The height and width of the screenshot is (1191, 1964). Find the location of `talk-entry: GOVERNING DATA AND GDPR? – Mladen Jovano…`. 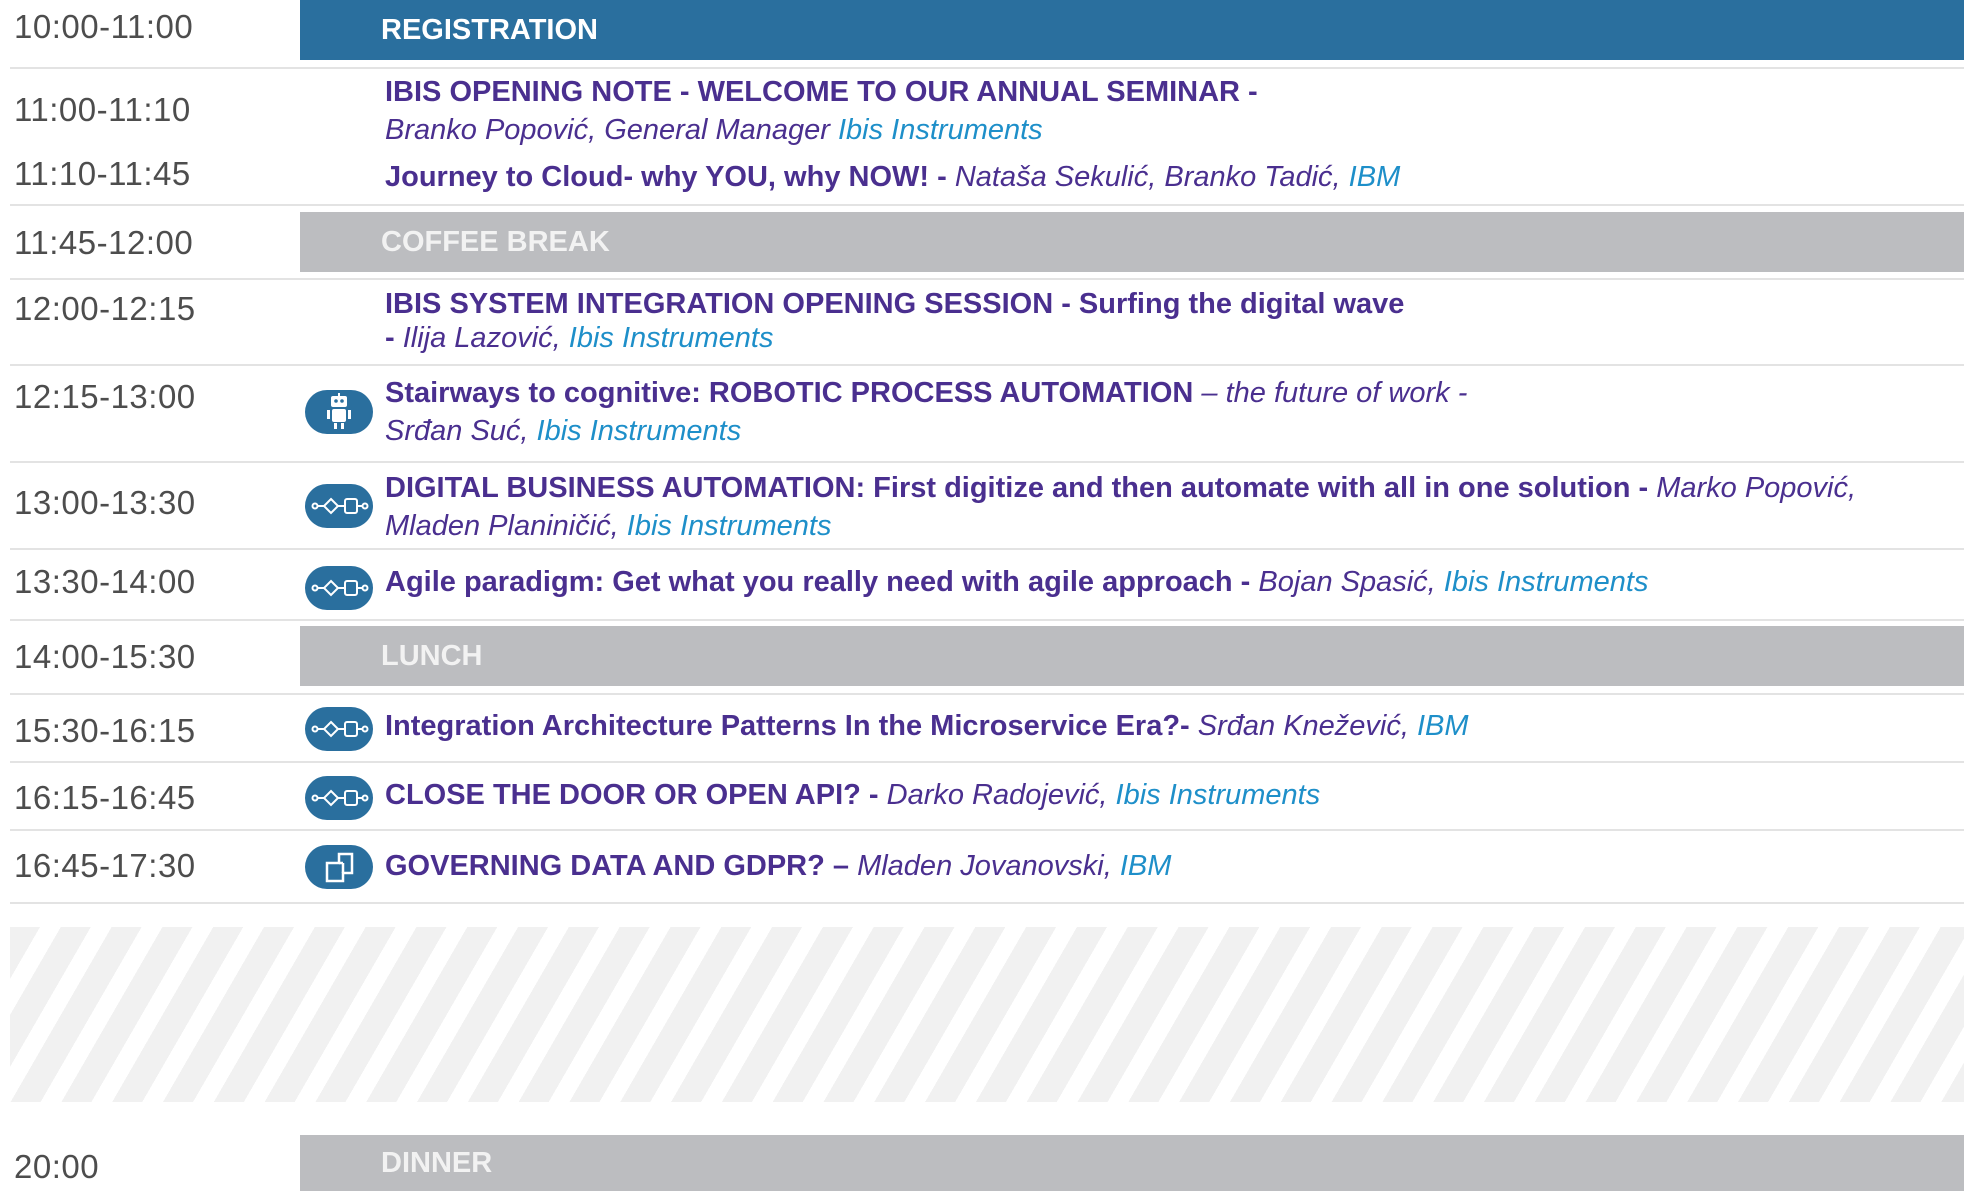

talk-entry: GOVERNING DATA AND GDPR? – Mladen Jovano… is located at coordinates (1170, 866).